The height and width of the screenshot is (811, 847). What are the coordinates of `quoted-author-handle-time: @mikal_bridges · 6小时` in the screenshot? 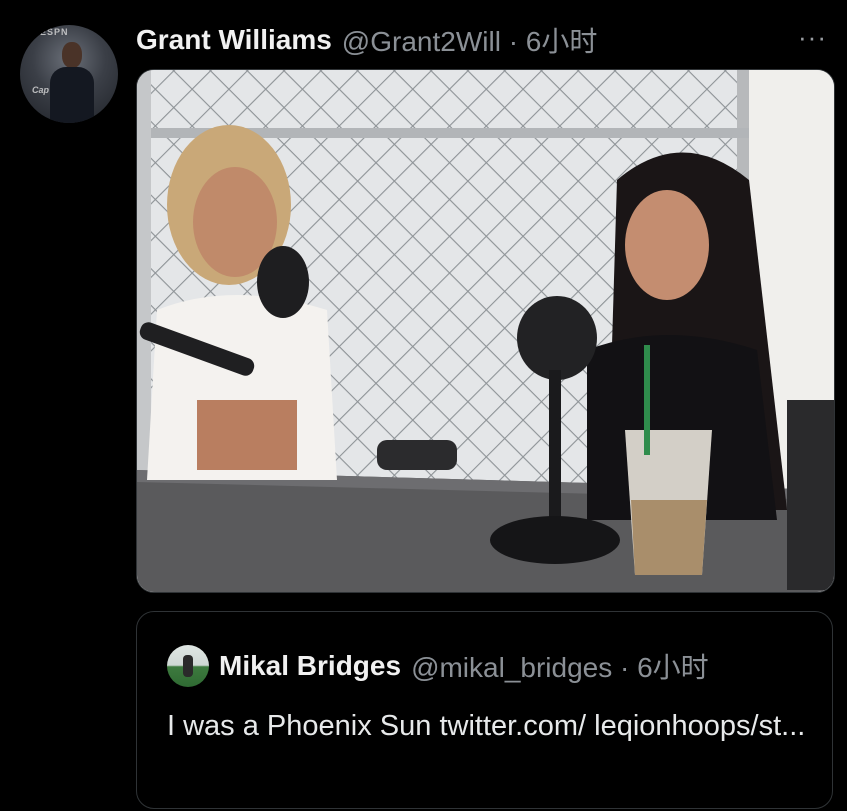 It's located at (560, 666).